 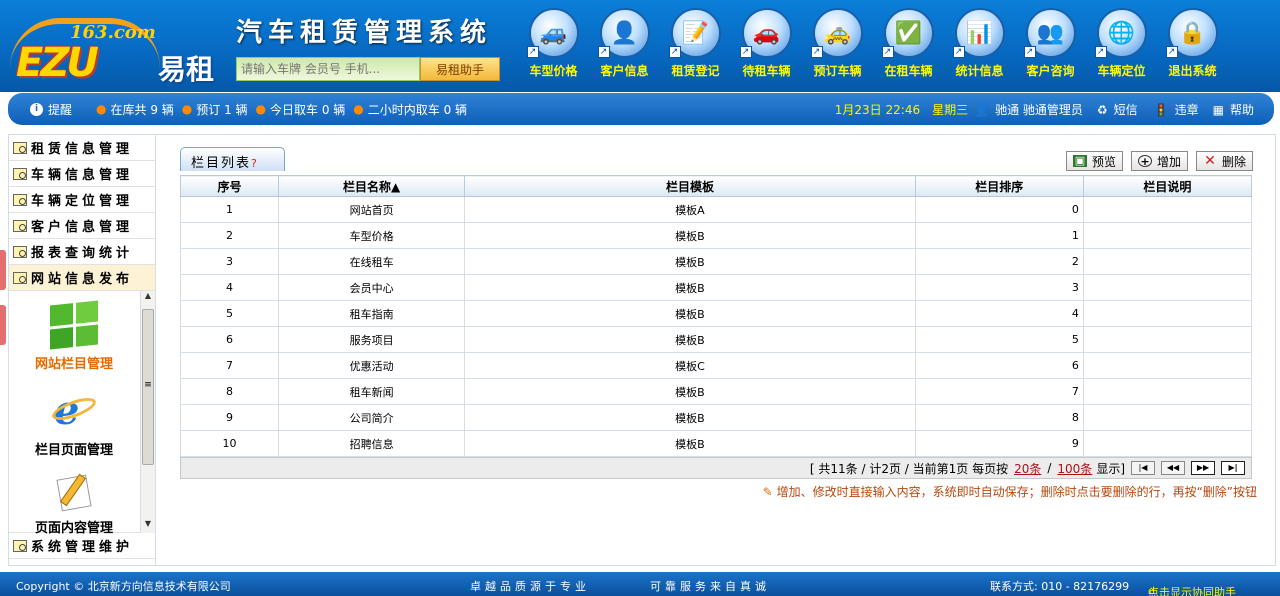 I want to click on next-page-icon: ▶▶, so click(x=1203, y=468).